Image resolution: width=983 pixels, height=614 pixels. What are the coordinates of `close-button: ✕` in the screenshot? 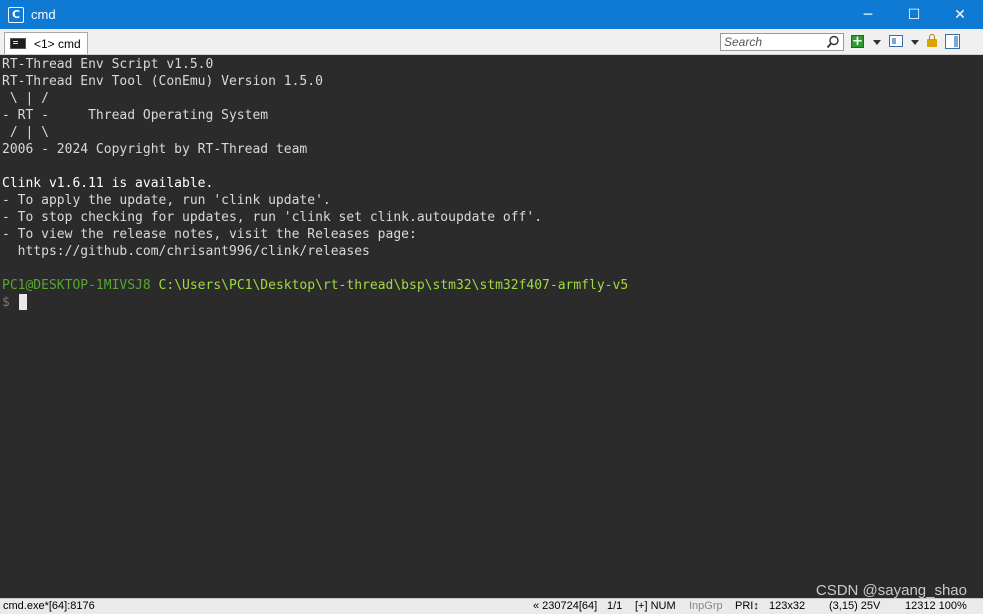 It's located at (960, 14).